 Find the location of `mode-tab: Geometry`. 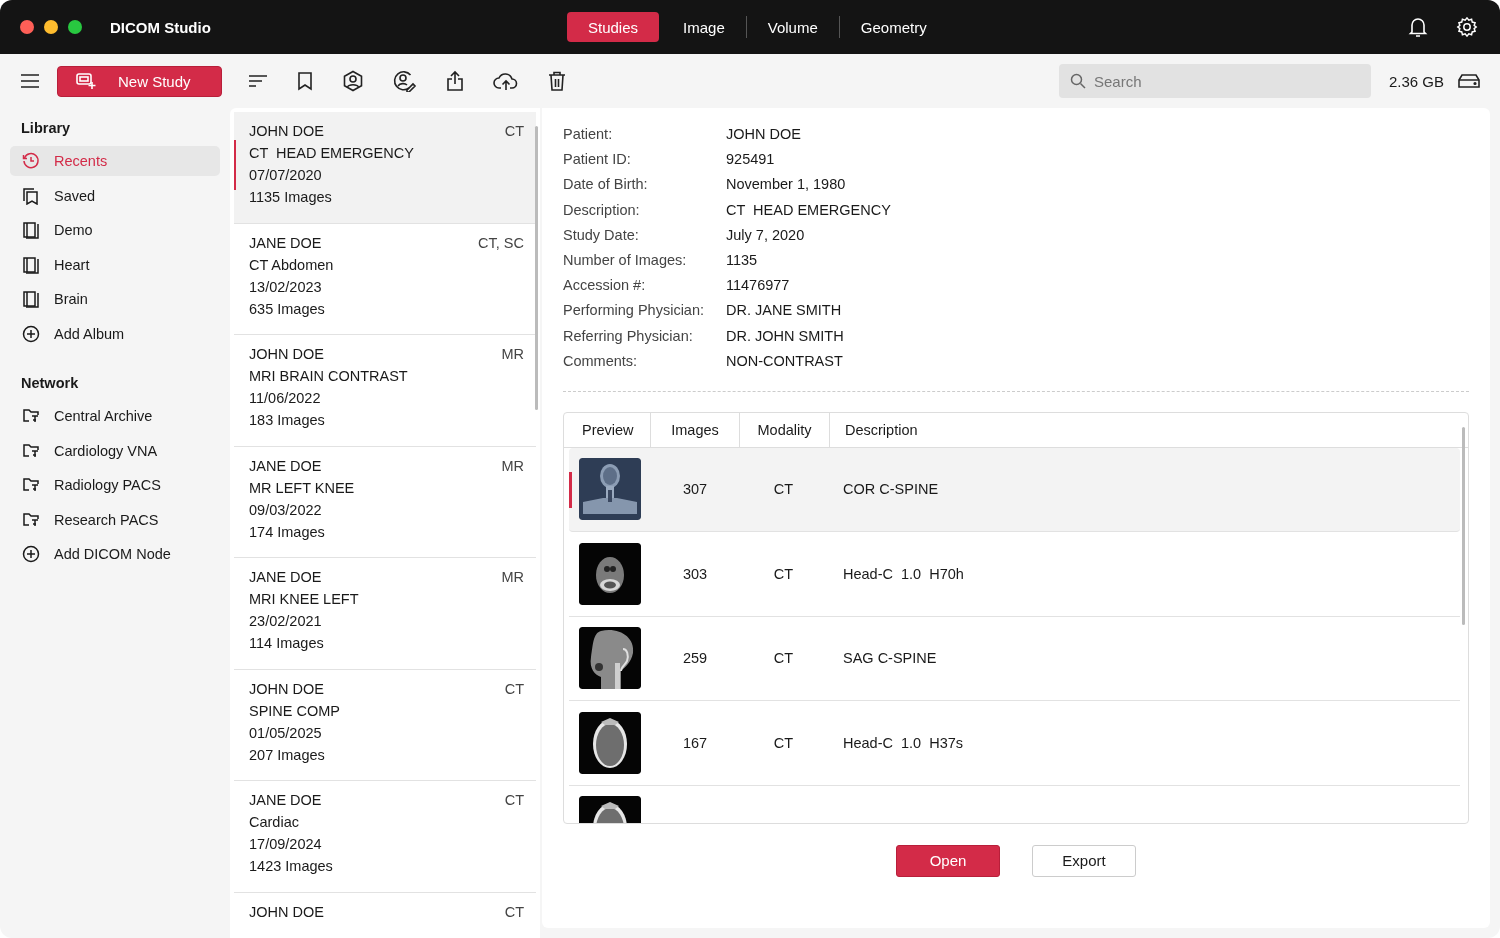

mode-tab: Geometry is located at coordinates (893, 27).